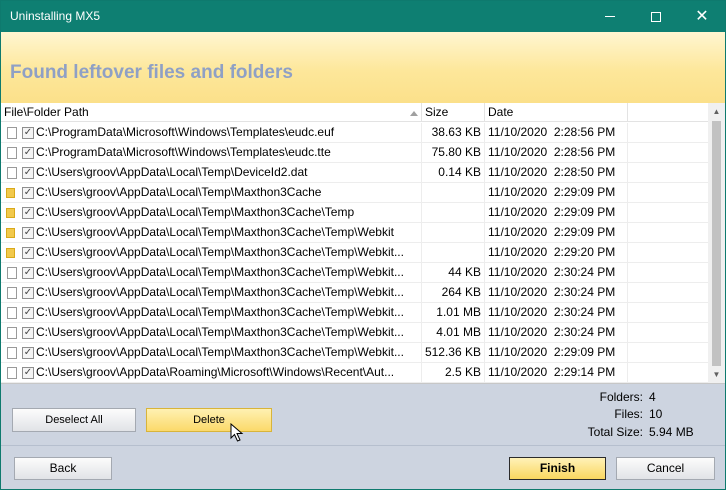 The width and height of the screenshot is (726, 490). I want to click on window-title: Uninstalling MX5, so click(55, 16).